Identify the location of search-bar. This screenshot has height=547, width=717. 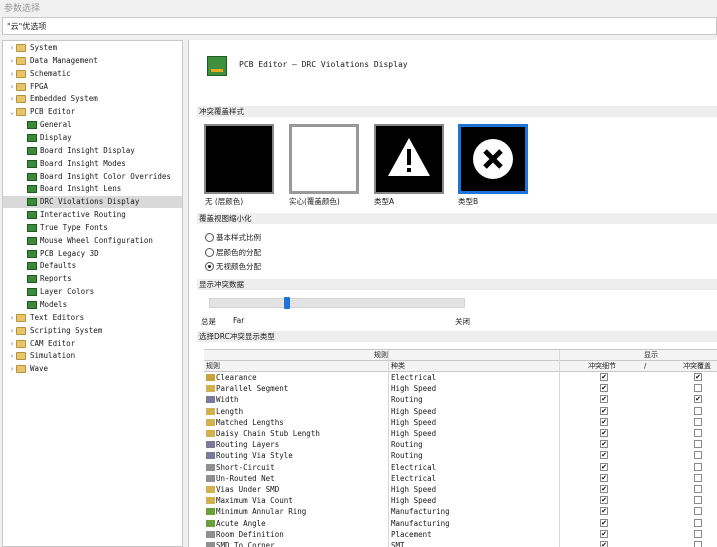
(359, 26).